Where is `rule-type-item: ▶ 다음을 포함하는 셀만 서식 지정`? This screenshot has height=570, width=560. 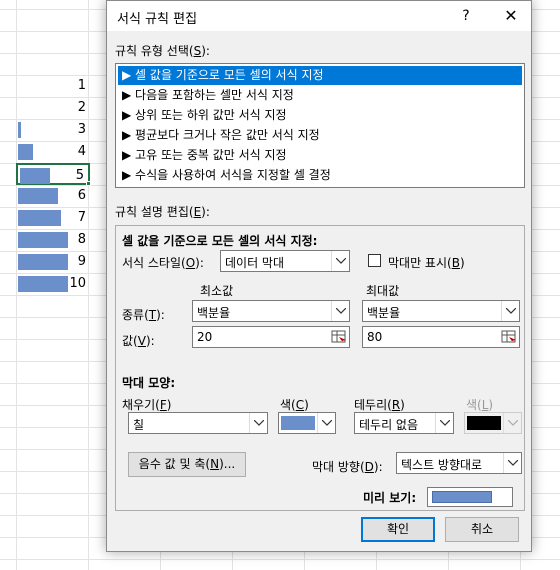 rule-type-item: ▶ 다음을 포함하는 셀만 서식 지정 is located at coordinates (320, 95).